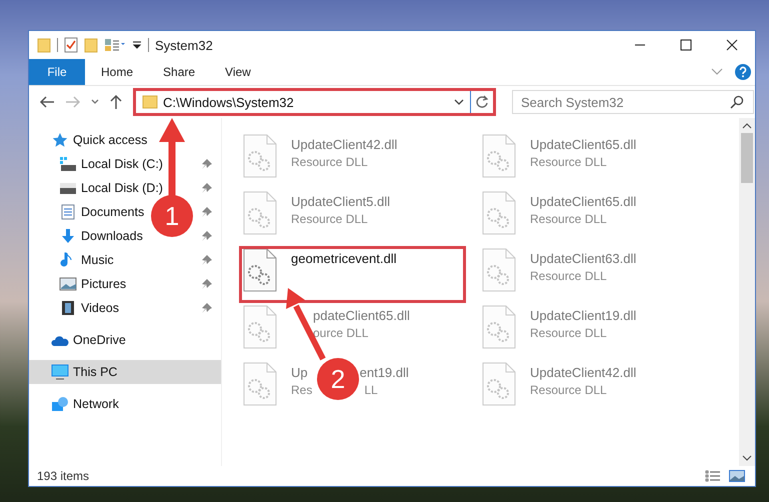 This screenshot has height=502, width=769. Describe the element at coordinates (116, 102) in the screenshot. I see `up-icon` at that location.